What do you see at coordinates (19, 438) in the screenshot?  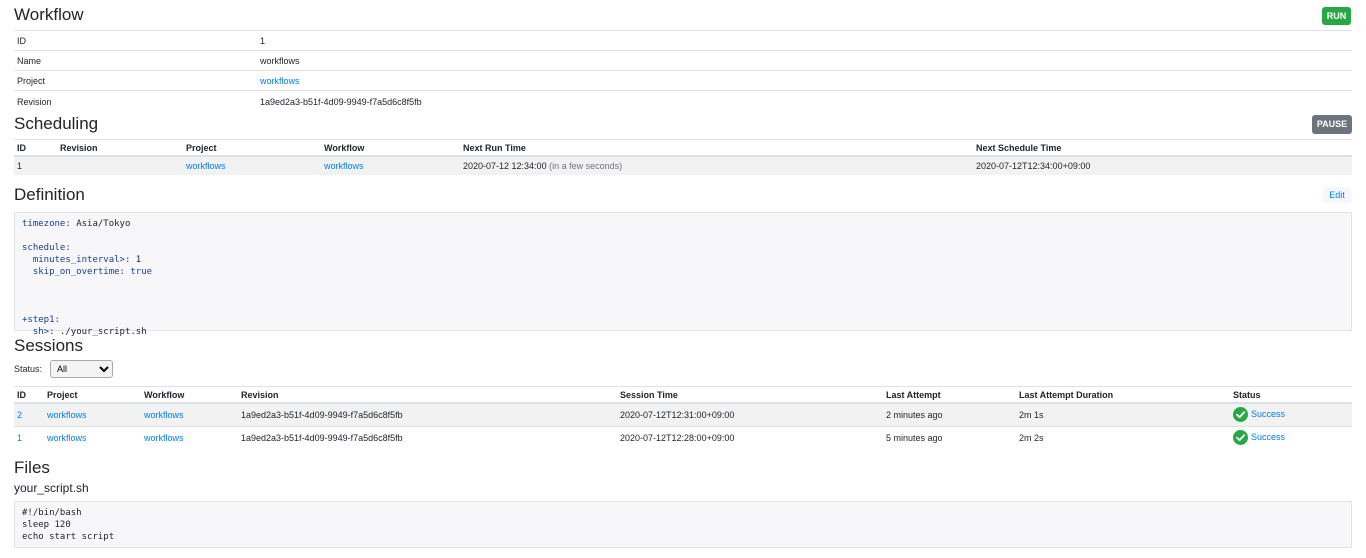 I see `session-id-link: 1` at bounding box center [19, 438].